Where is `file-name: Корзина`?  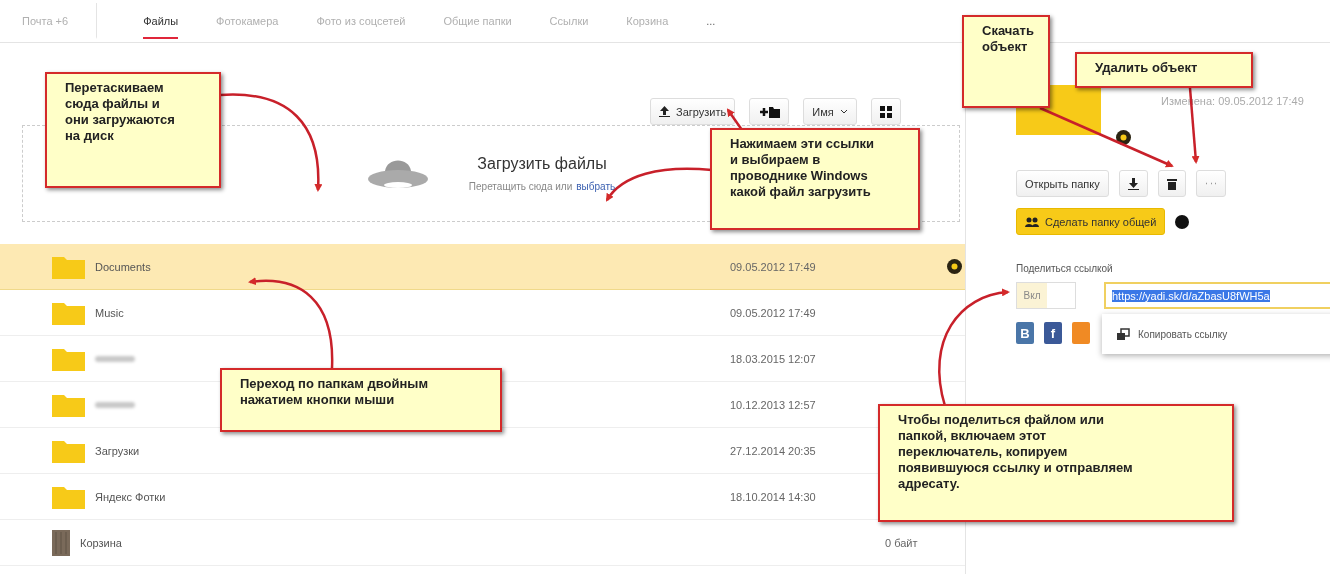 file-name: Корзина is located at coordinates (101, 542).